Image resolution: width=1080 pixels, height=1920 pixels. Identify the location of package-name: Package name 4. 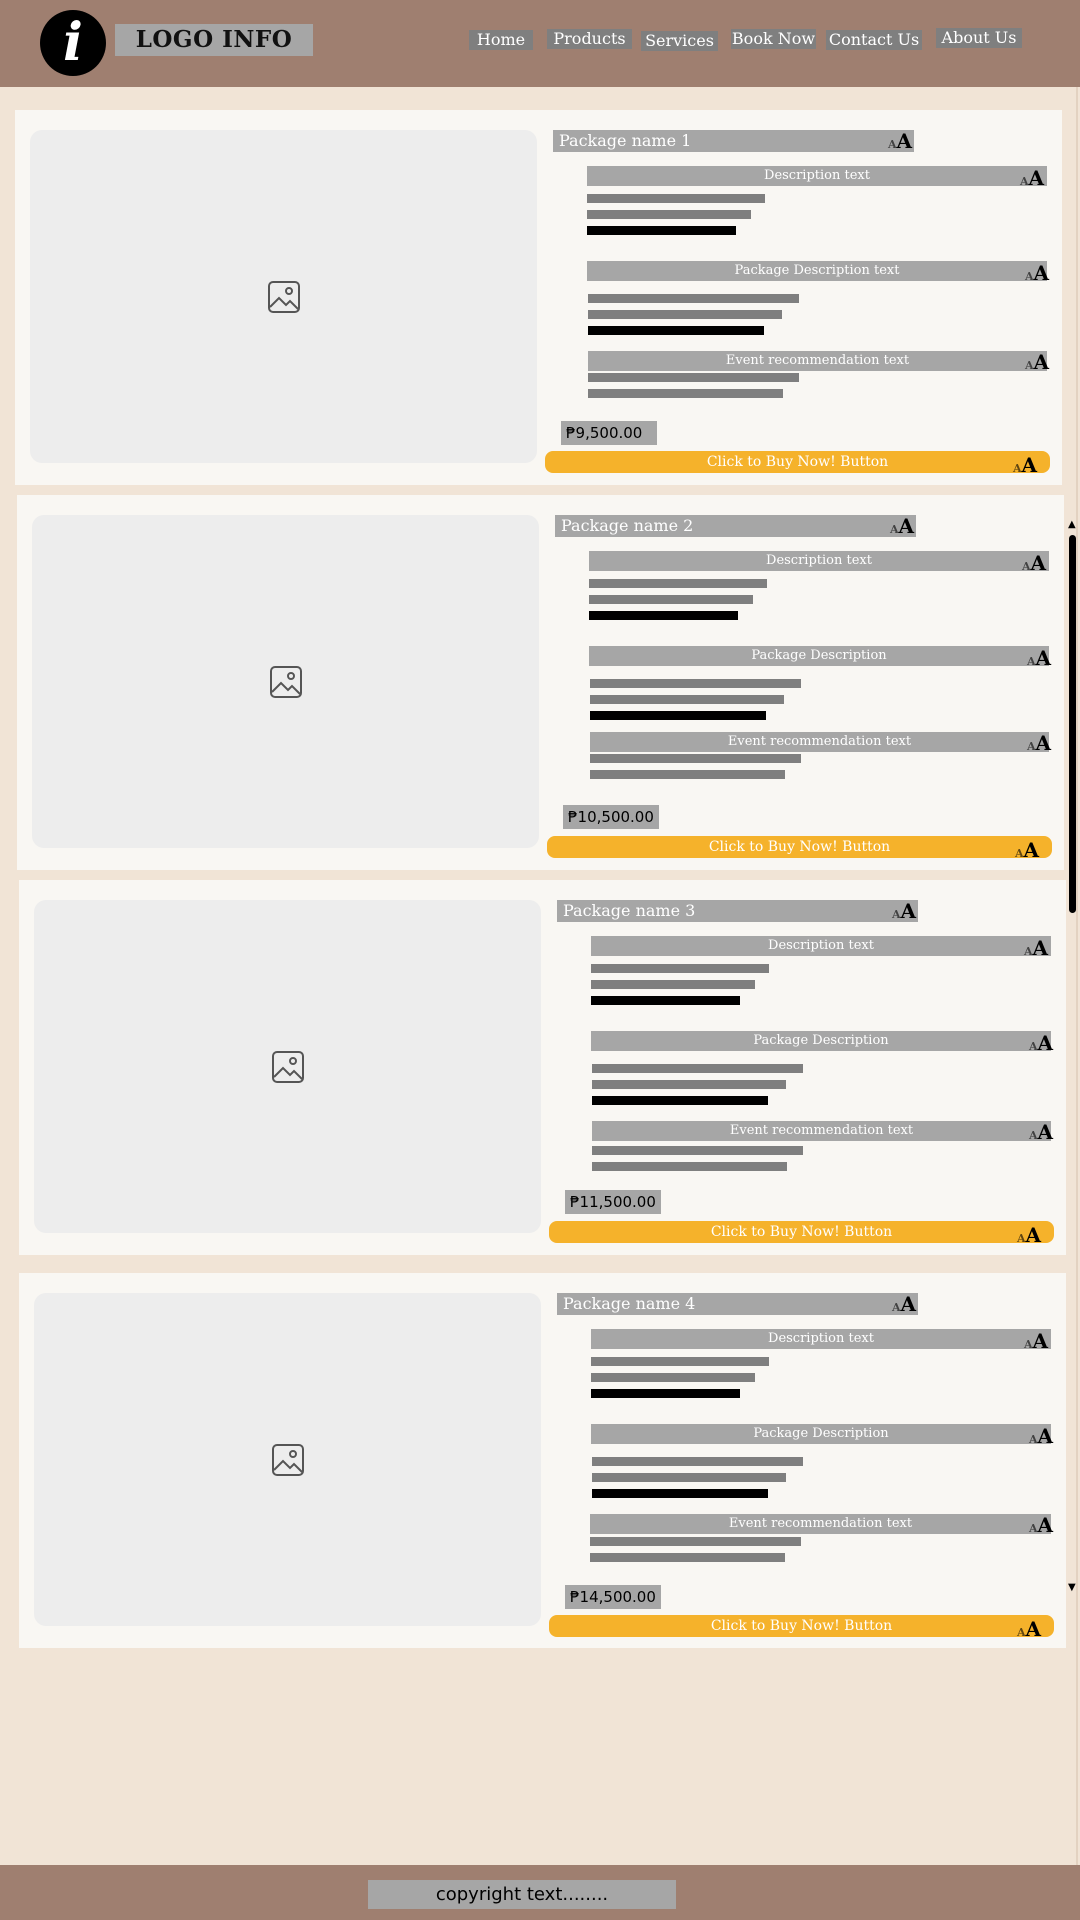
(737, 1304).